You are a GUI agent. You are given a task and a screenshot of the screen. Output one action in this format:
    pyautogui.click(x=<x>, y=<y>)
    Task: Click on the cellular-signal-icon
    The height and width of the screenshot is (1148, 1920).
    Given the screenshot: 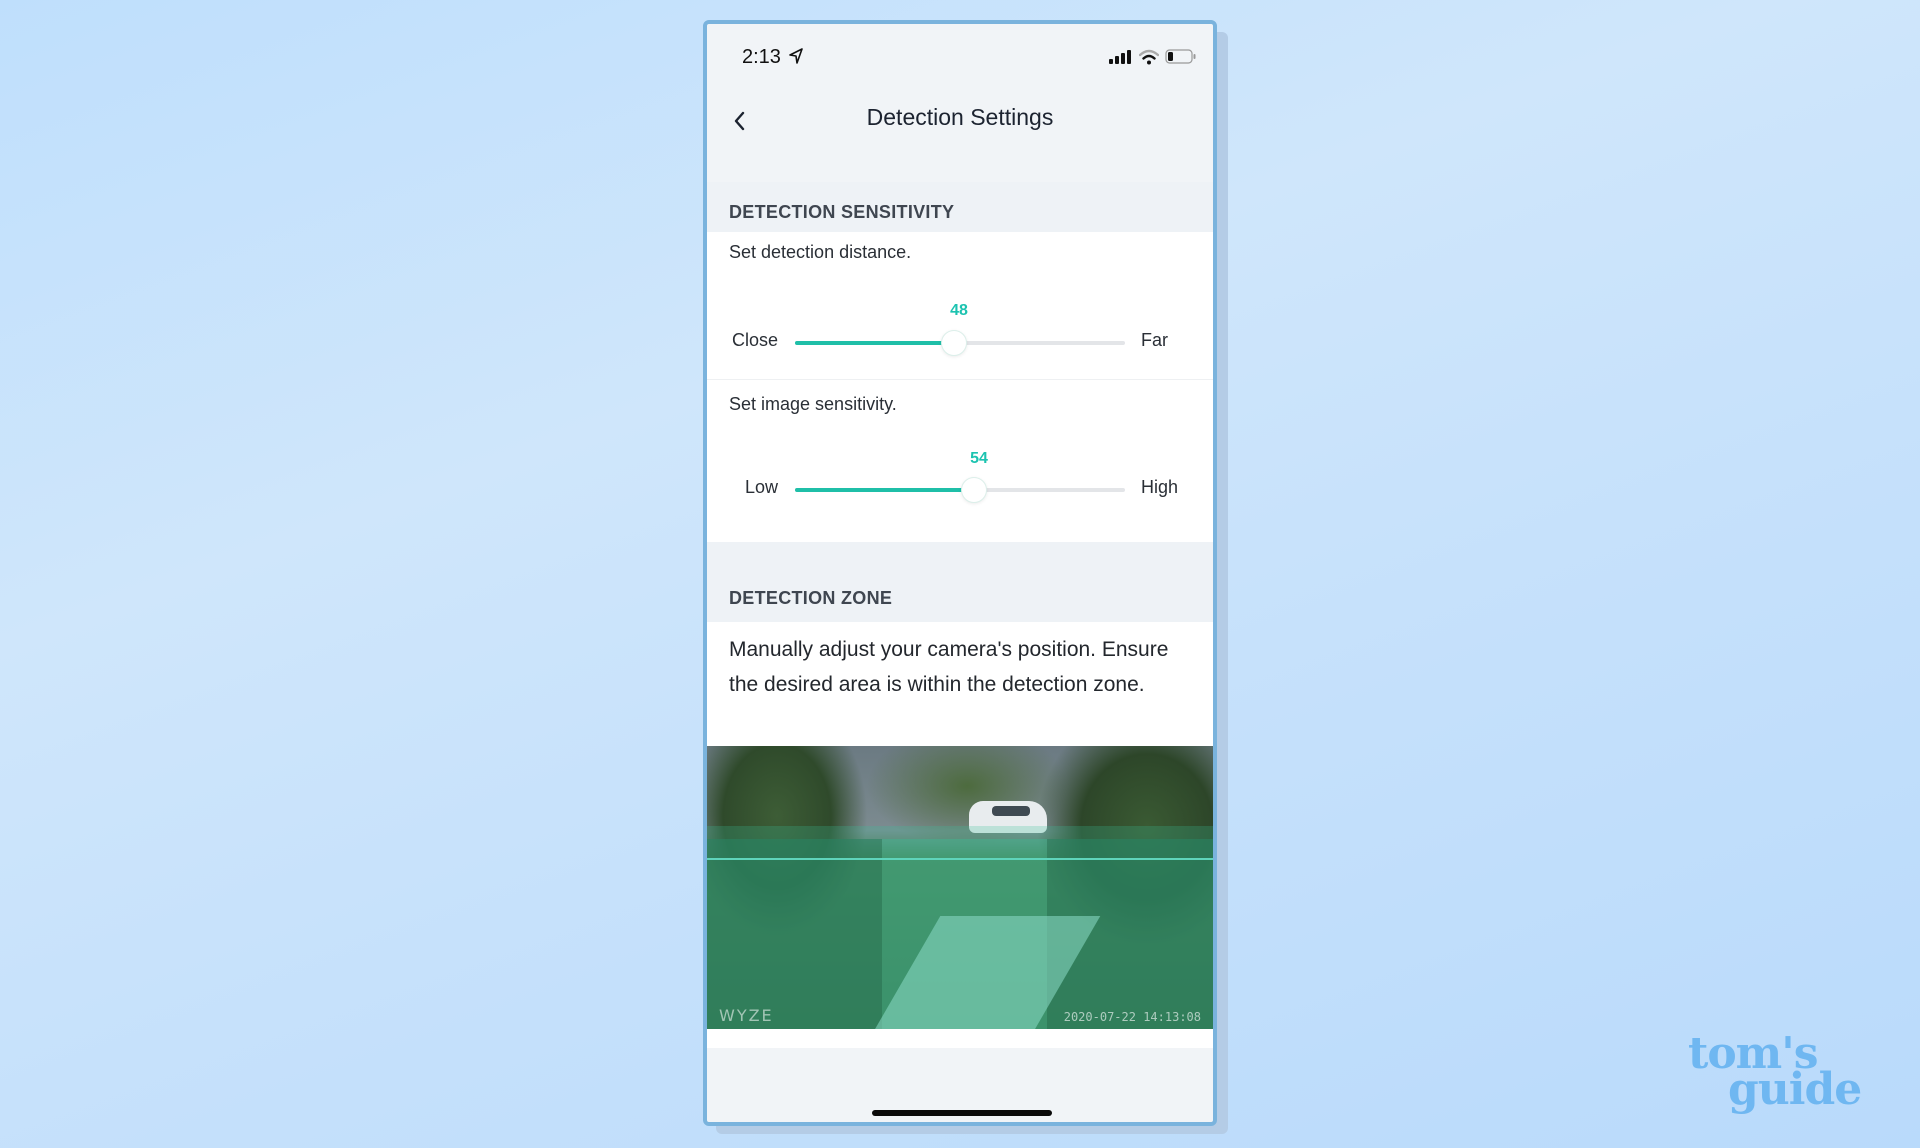 What is the action you would take?
    pyautogui.click(x=1120, y=57)
    